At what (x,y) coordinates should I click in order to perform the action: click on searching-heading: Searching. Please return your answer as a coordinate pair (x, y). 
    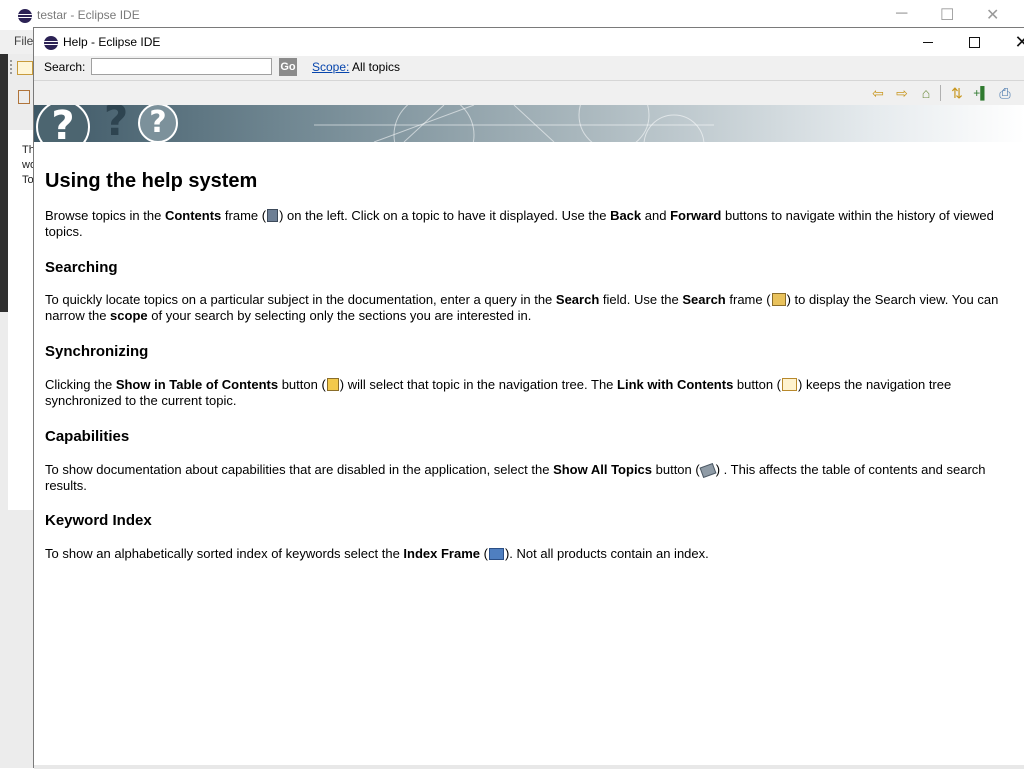
    Looking at the image, I should click on (81, 267).